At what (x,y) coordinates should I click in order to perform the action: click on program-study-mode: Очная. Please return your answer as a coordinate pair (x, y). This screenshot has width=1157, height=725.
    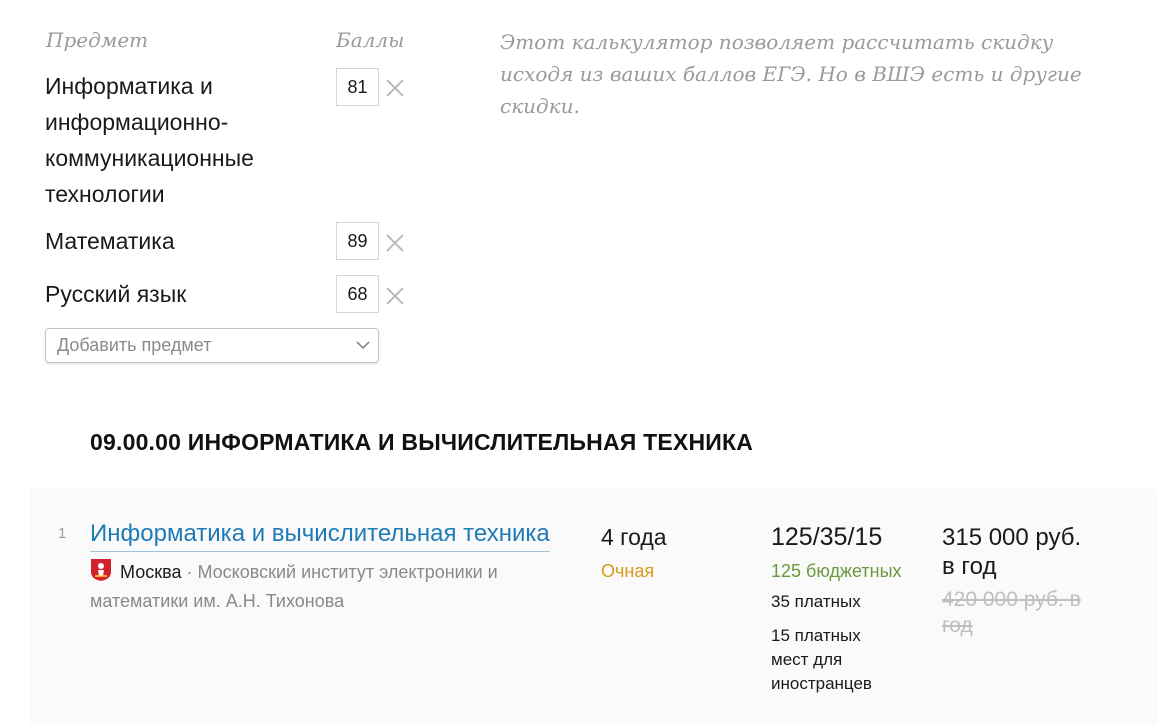
    Looking at the image, I should click on (628, 571).